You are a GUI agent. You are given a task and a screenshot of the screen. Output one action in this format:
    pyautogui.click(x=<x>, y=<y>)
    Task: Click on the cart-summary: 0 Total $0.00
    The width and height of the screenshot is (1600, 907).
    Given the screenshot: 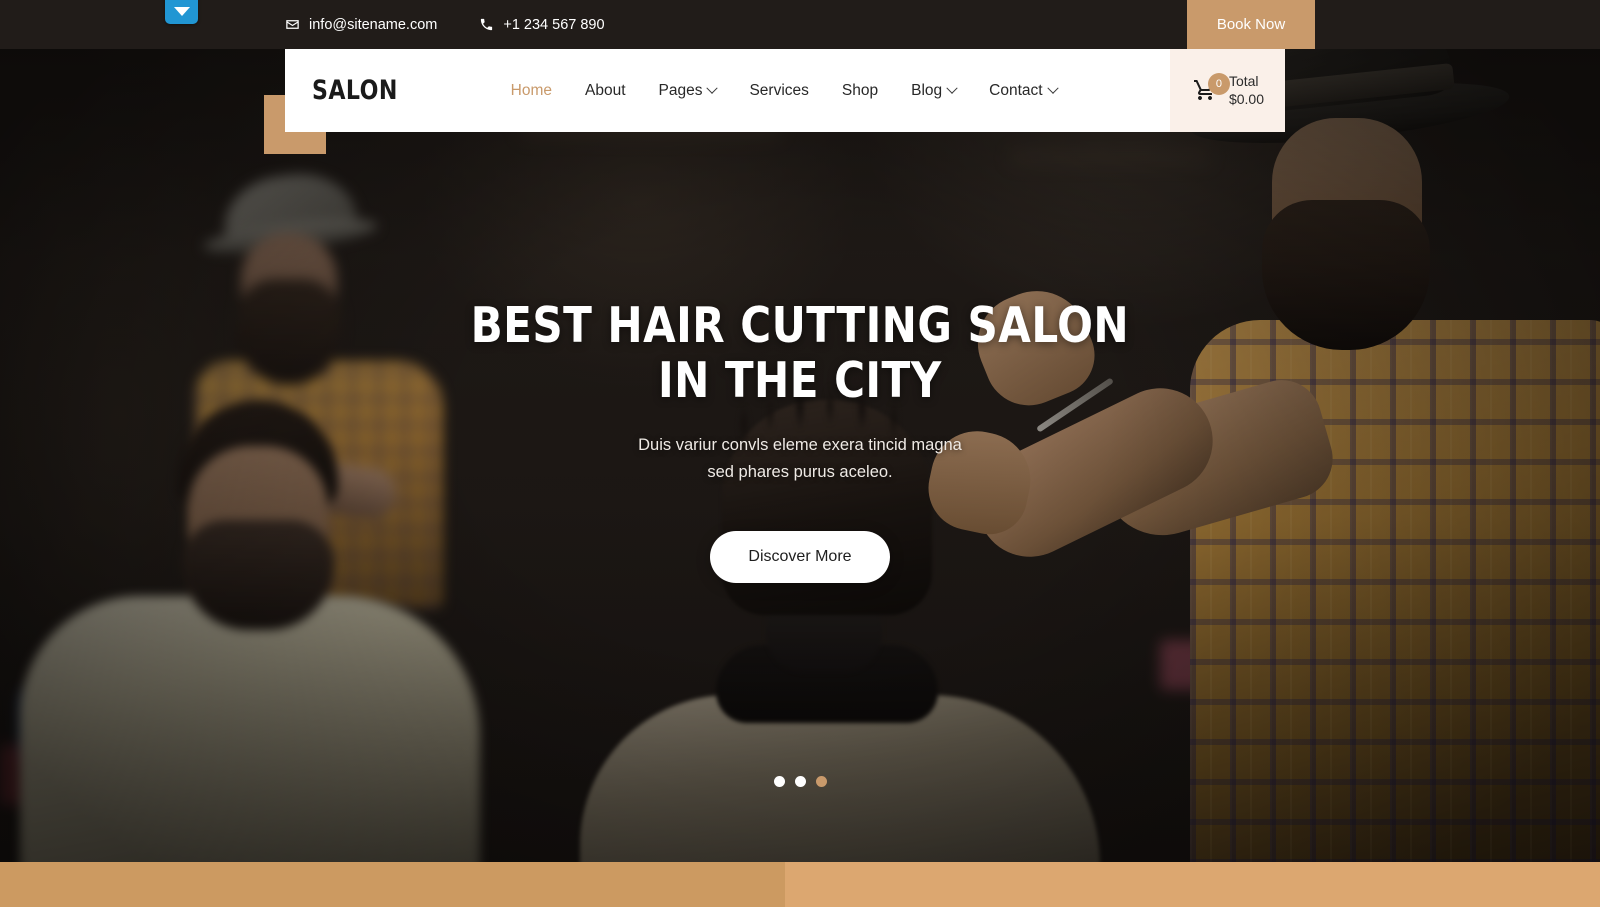 What is the action you would take?
    pyautogui.click(x=1227, y=90)
    